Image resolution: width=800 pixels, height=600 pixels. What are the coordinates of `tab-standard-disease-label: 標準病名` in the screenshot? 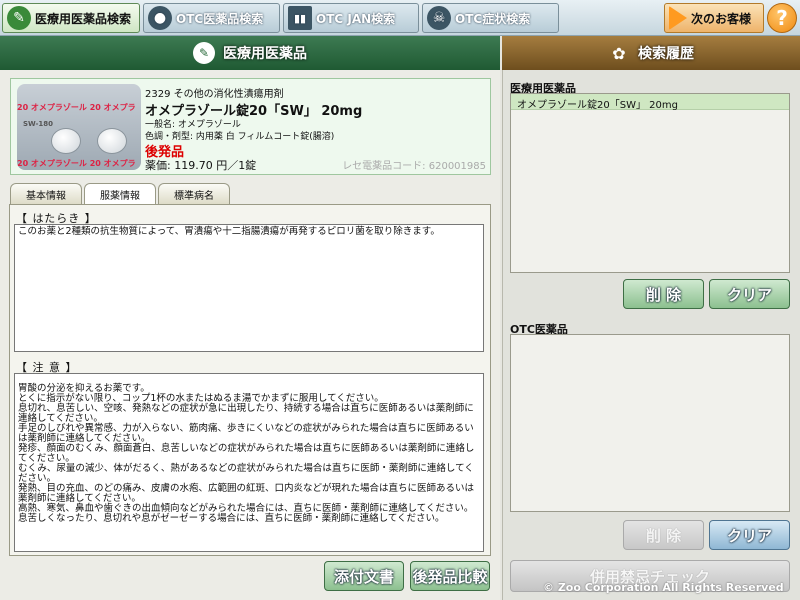 It's located at (194, 196).